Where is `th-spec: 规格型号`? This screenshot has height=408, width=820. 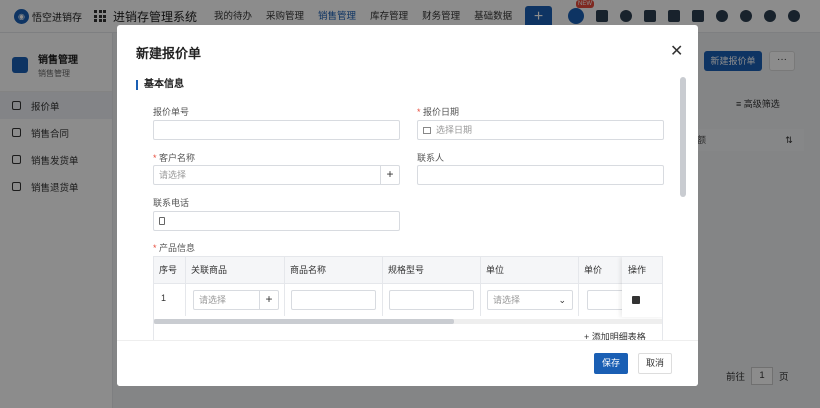 th-spec: 规格型号 is located at coordinates (432, 270).